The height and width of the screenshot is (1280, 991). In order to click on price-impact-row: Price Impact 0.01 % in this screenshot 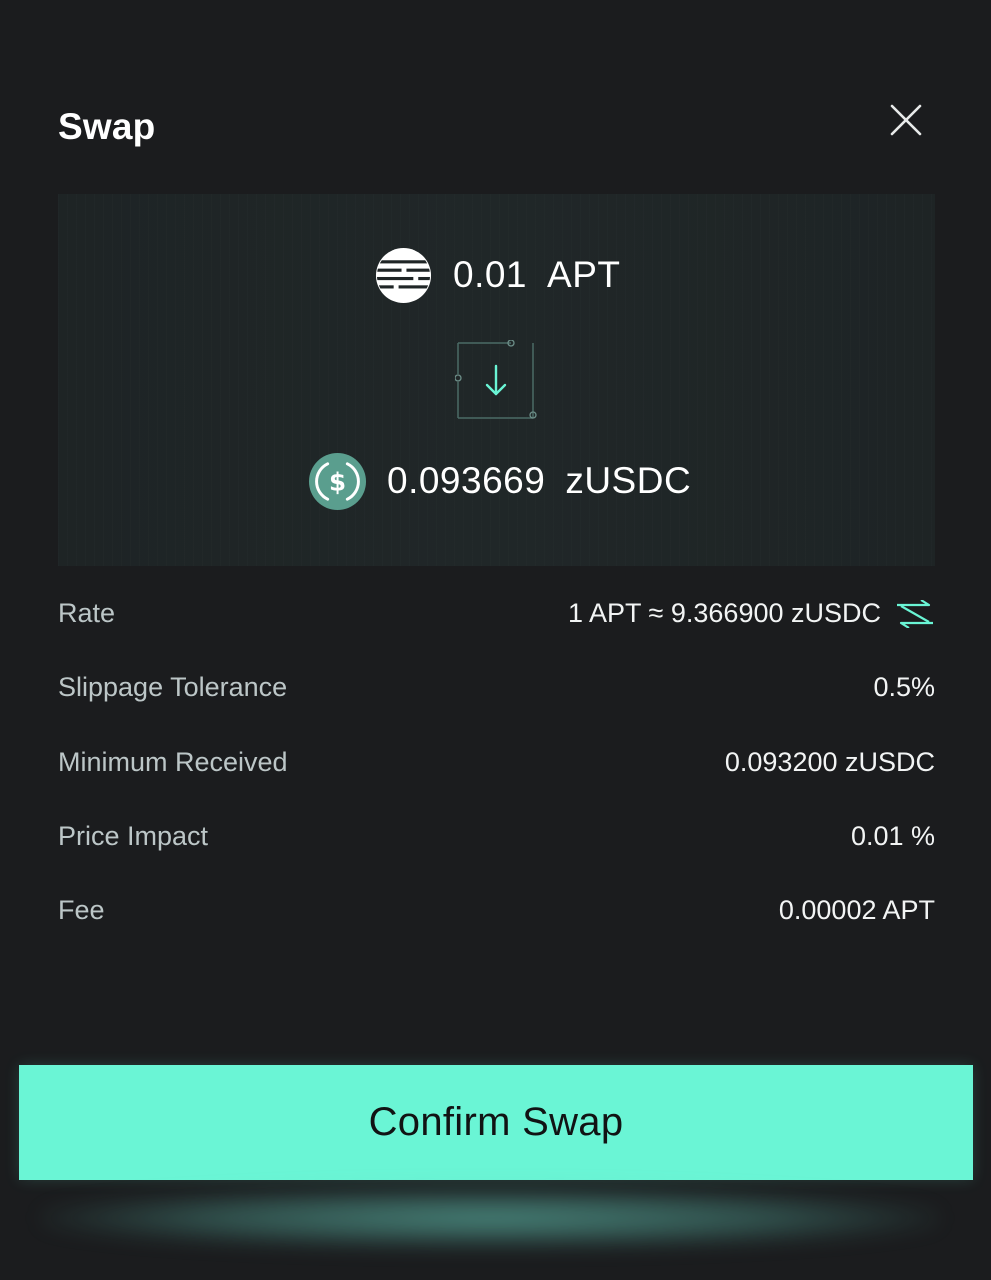, I will do `click(496, 858)`.